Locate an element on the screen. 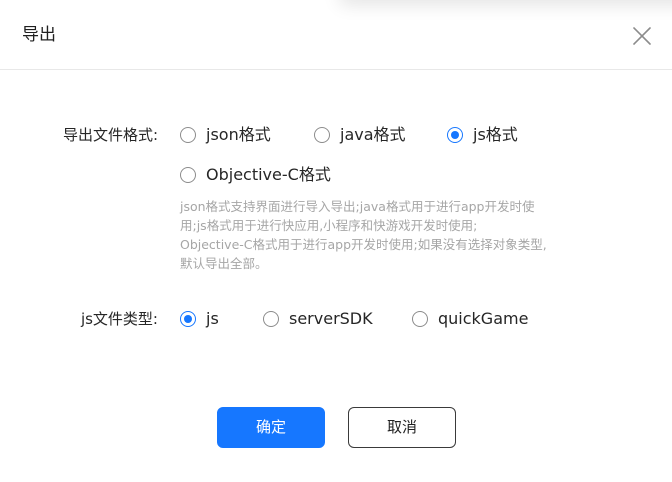 The image size is (672, 482). radio-js-format-label: js格式 is located at coordinates (495, 134).